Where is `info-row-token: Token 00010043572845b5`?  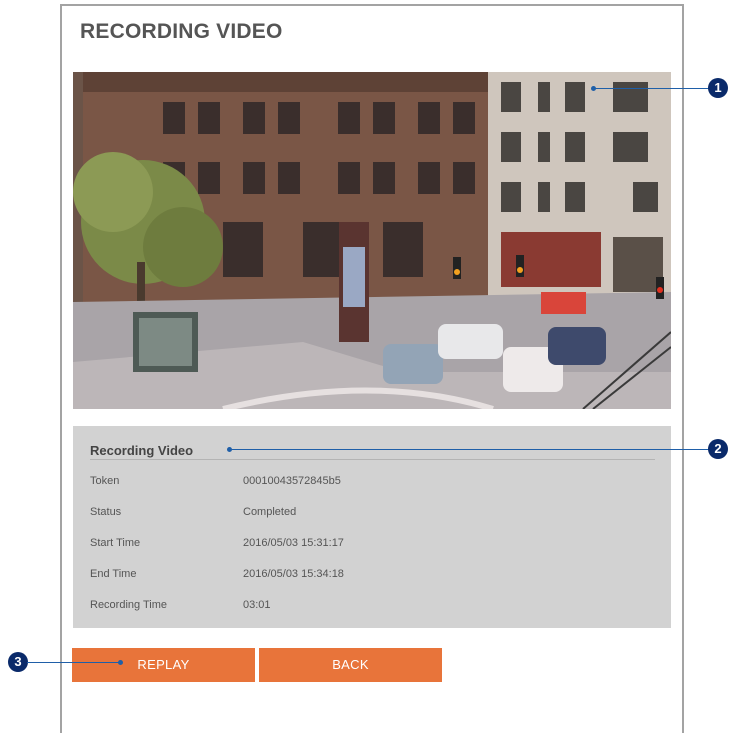
info-row-token: Token 00010043572845b5 is located at coordinates (370, 483).